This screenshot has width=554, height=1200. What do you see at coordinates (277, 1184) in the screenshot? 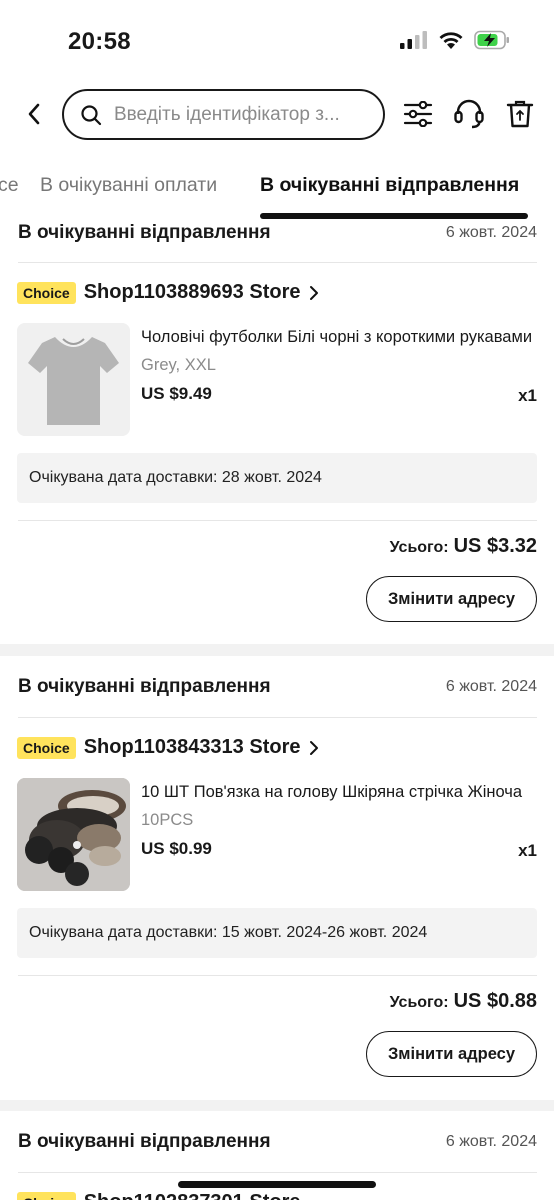
I see `home-indicator` at bounding box center [277, 1184].